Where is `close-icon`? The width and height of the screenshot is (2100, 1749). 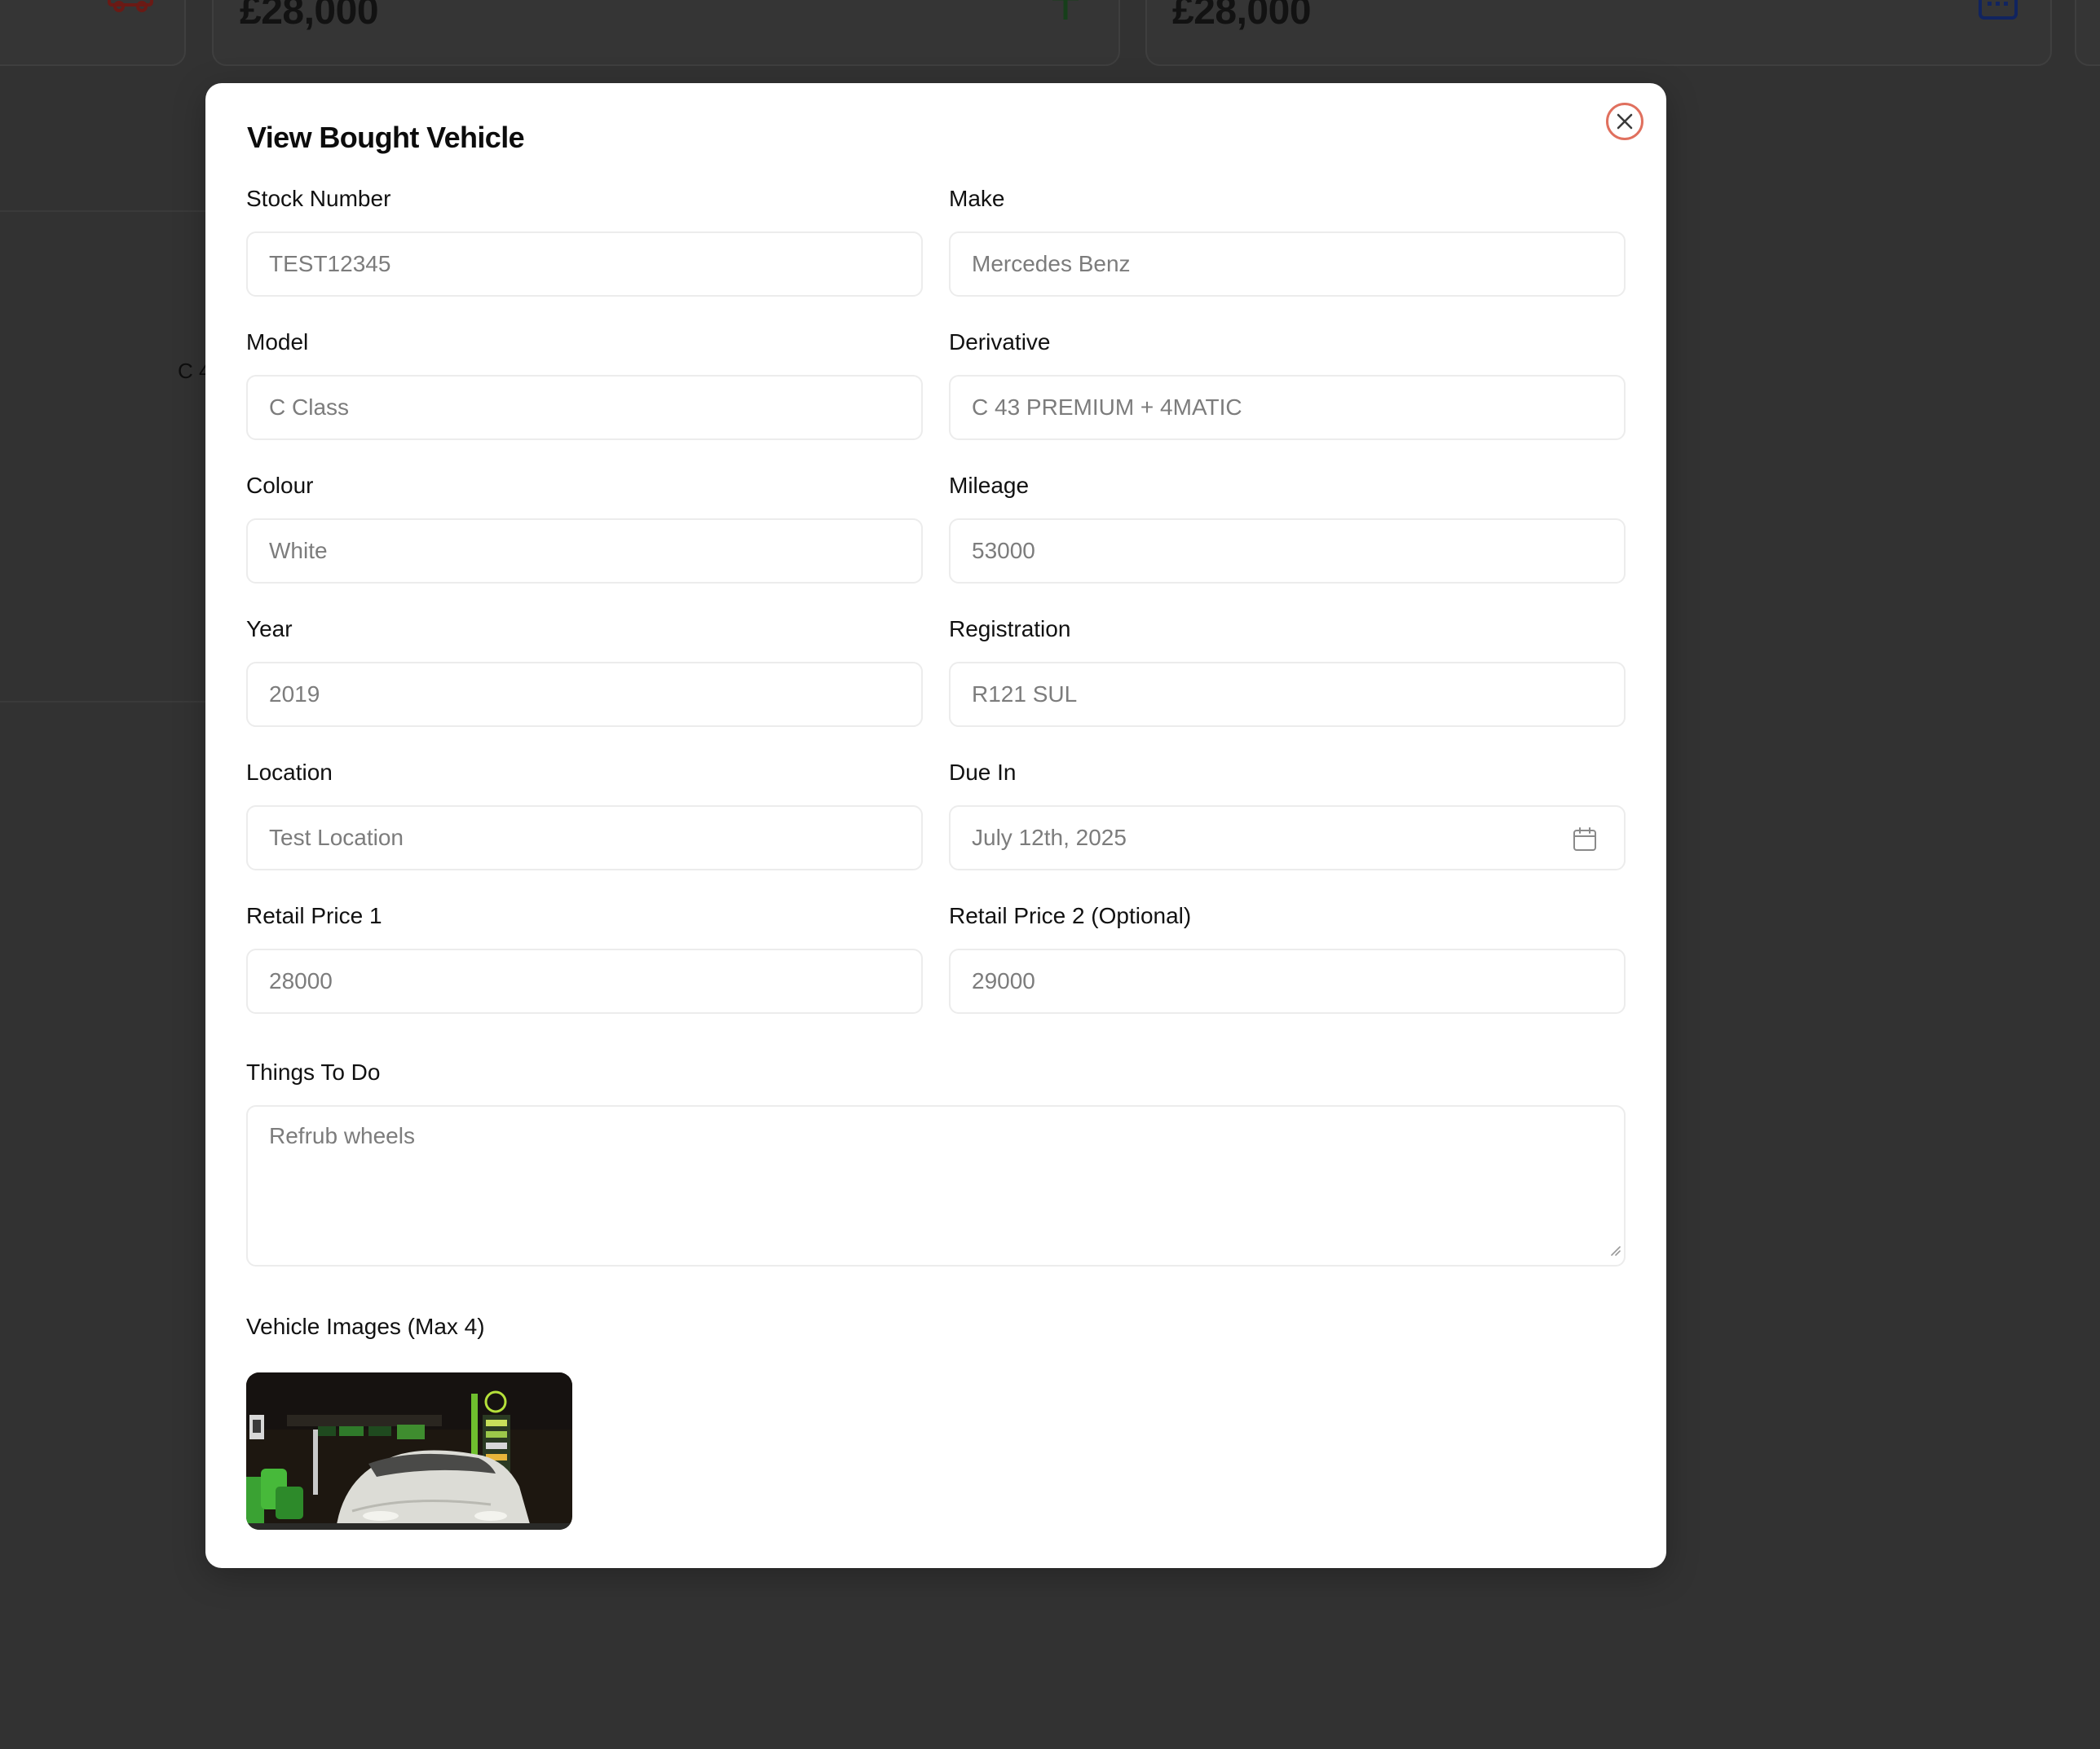
close-icon is located at coordinates (1625, 121).